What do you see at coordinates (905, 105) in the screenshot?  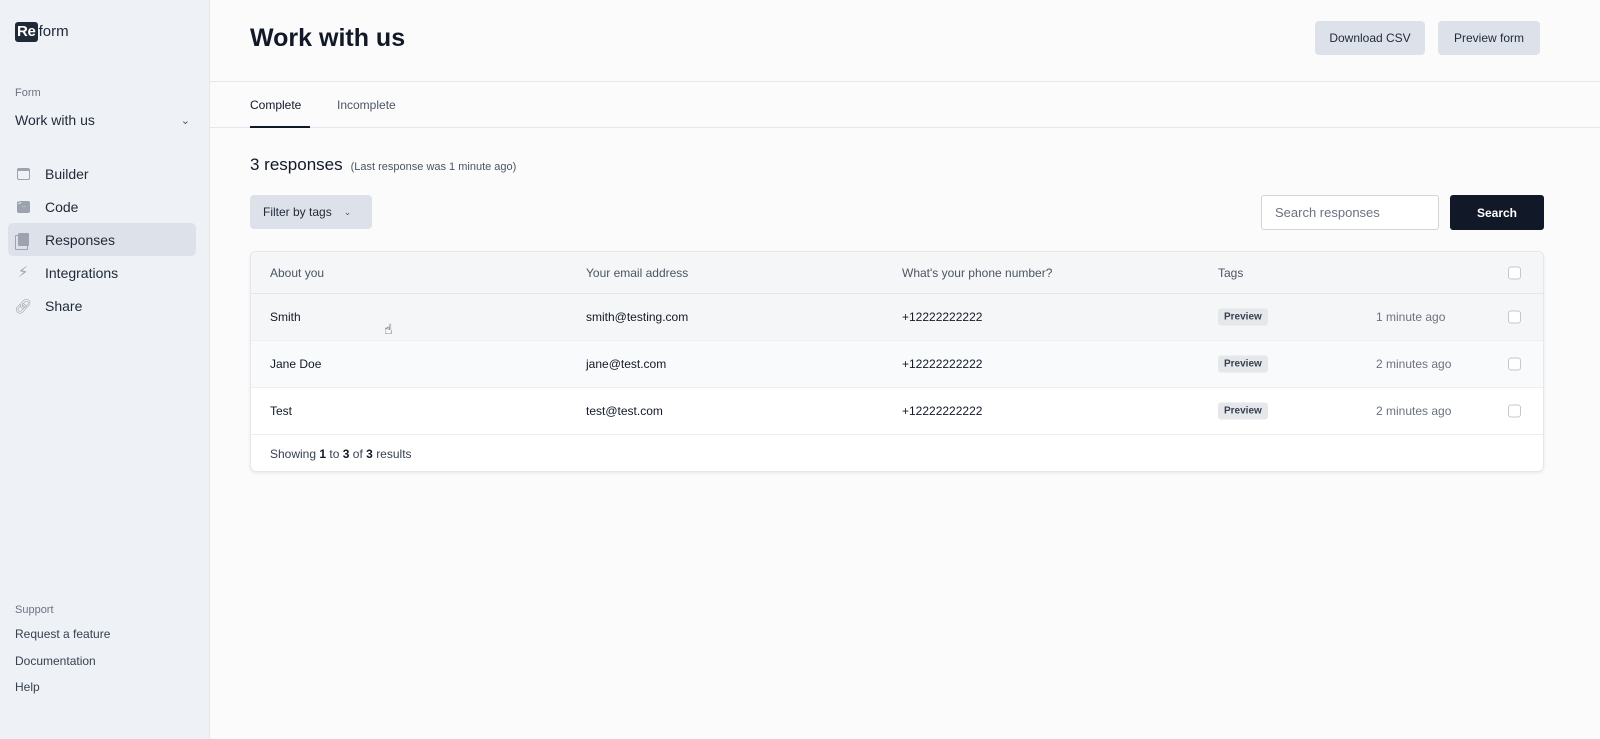 I see `tabs: Complete Incomplete` at bounding box center [905, 105].